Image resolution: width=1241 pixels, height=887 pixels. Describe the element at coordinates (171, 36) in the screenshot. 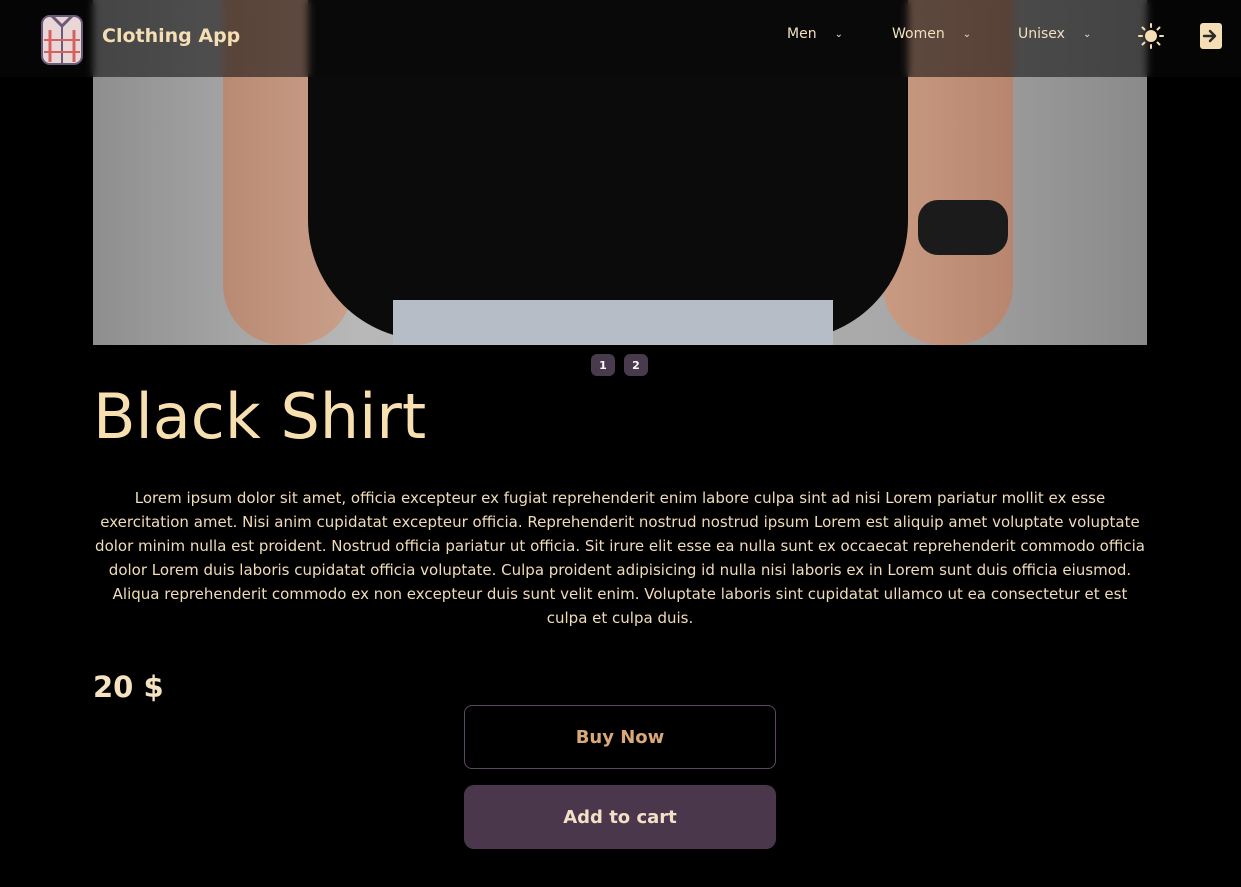

I see `brand-name: Clothing App` at that location.